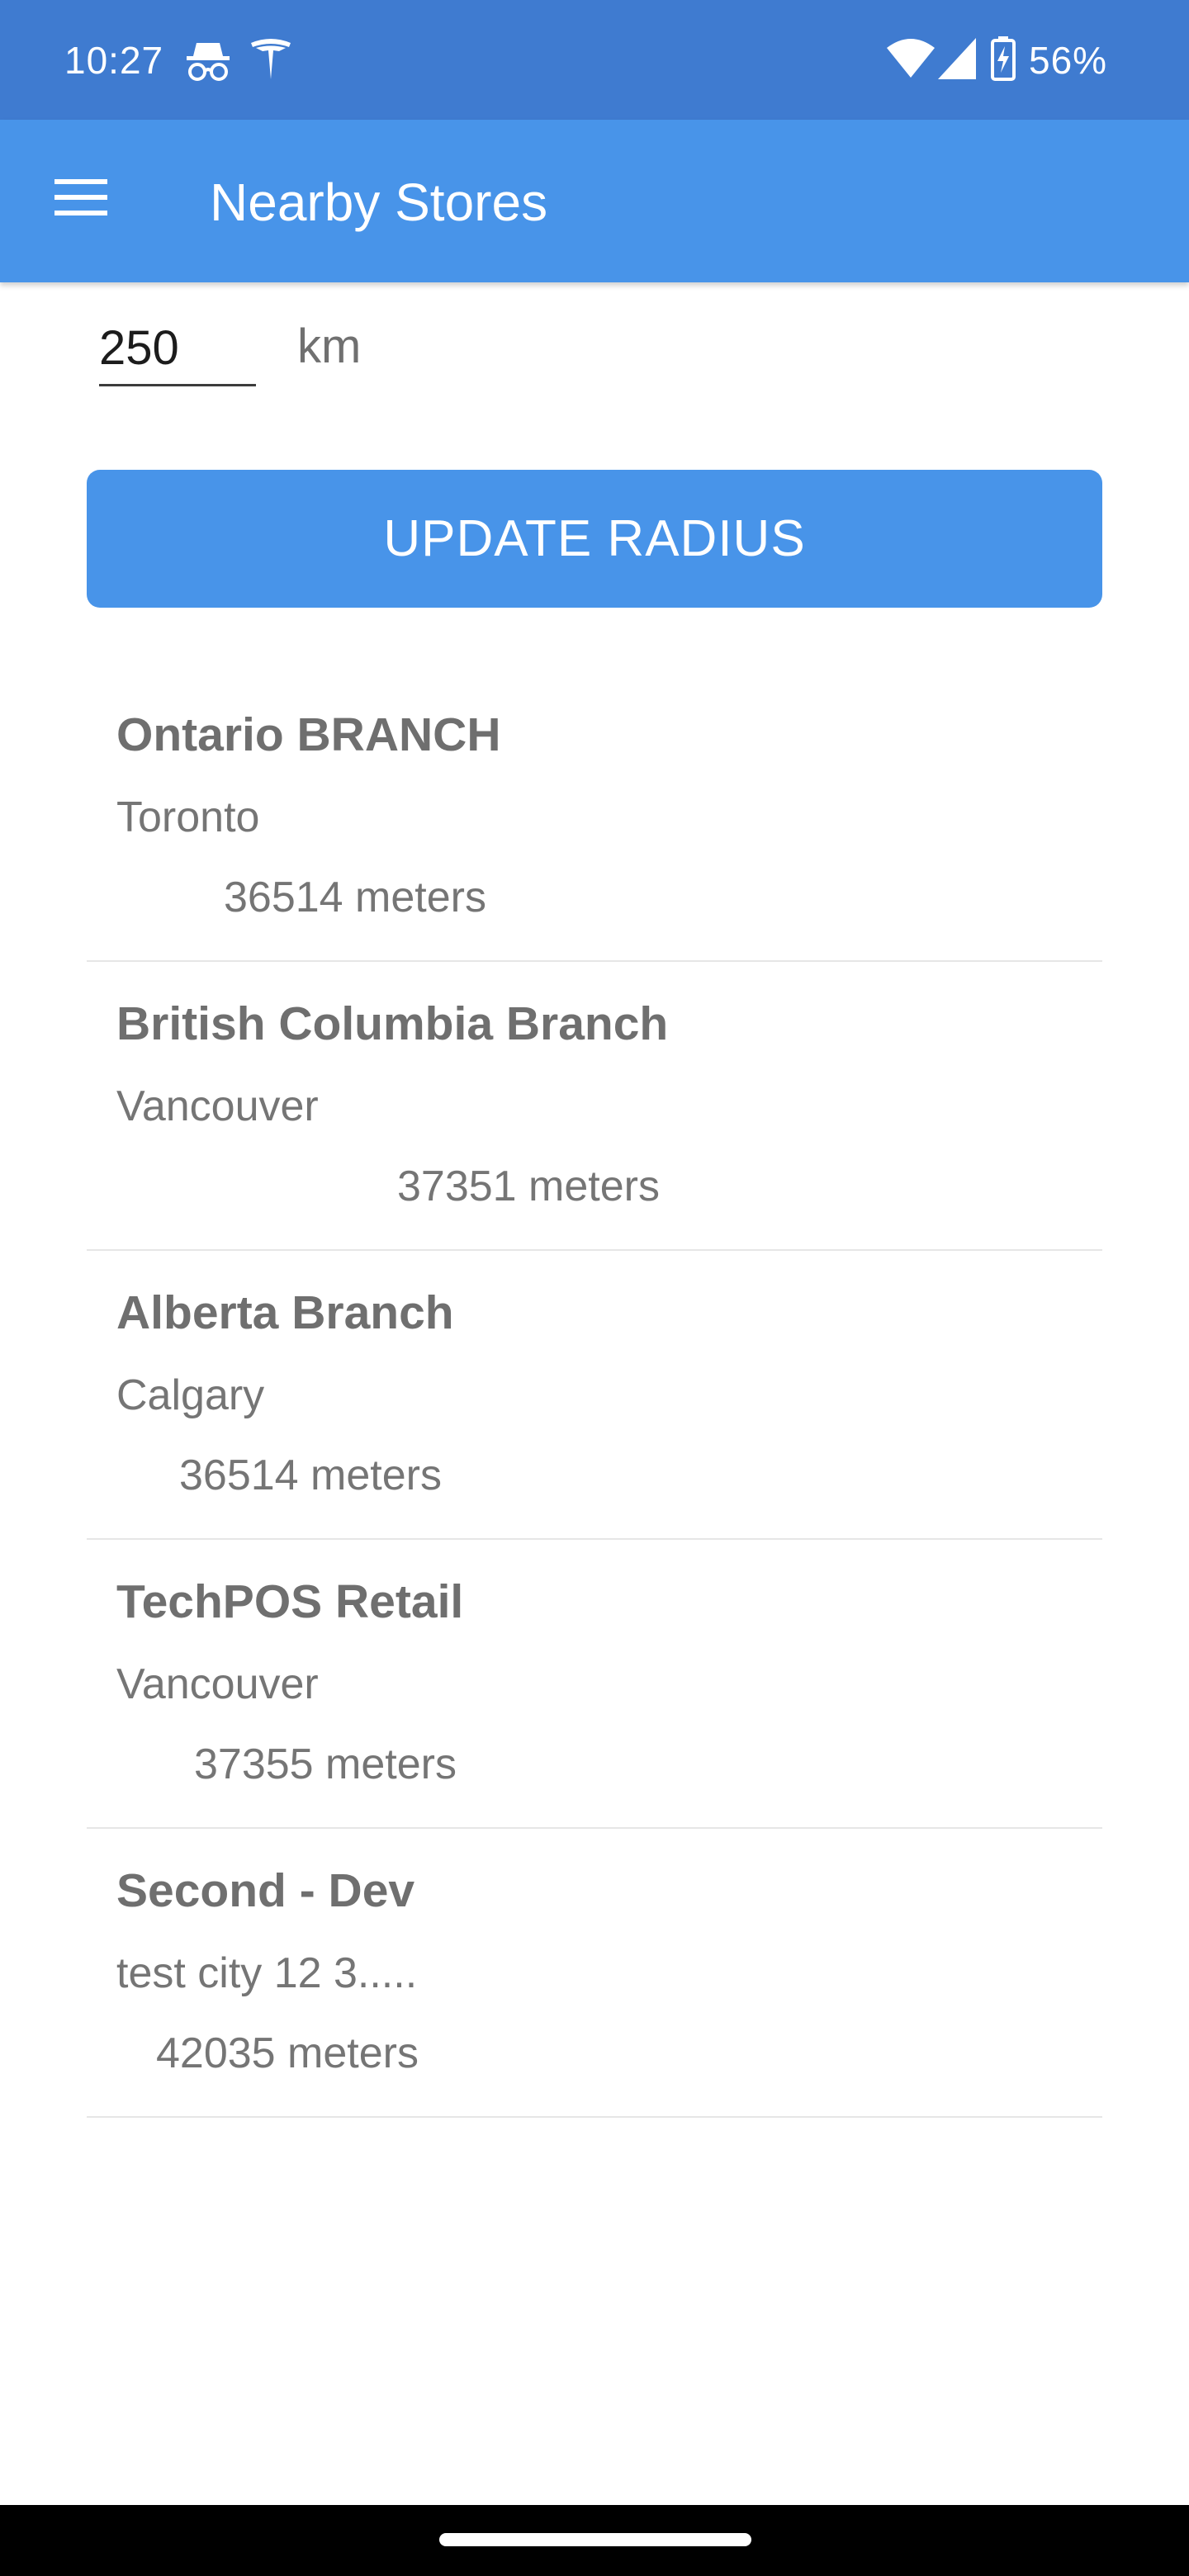 The width and height of the screenshot is (1189, 2576). What do you see at coordinates (594, 817) in the screenshot?
I see `store-list-item: Ontario BRANCH Toronto 36514 meters` at bounding box center [594, 817].